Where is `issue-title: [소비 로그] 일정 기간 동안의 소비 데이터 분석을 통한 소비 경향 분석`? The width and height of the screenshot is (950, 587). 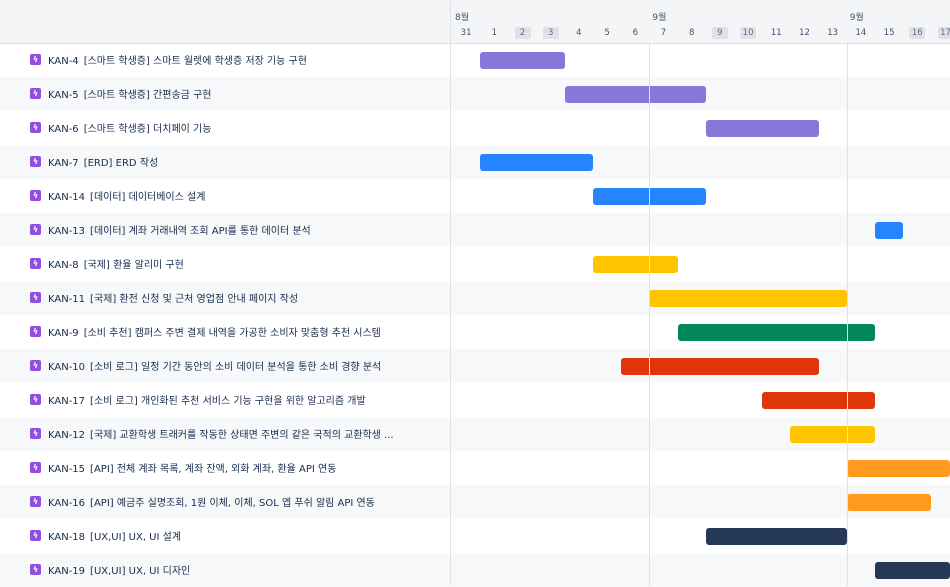
issue-title: [소비 로그] 일정 기간 동안의 소비 데이터 분석을 통한 소비 경향 분석 is located at coordinates (235, 367).